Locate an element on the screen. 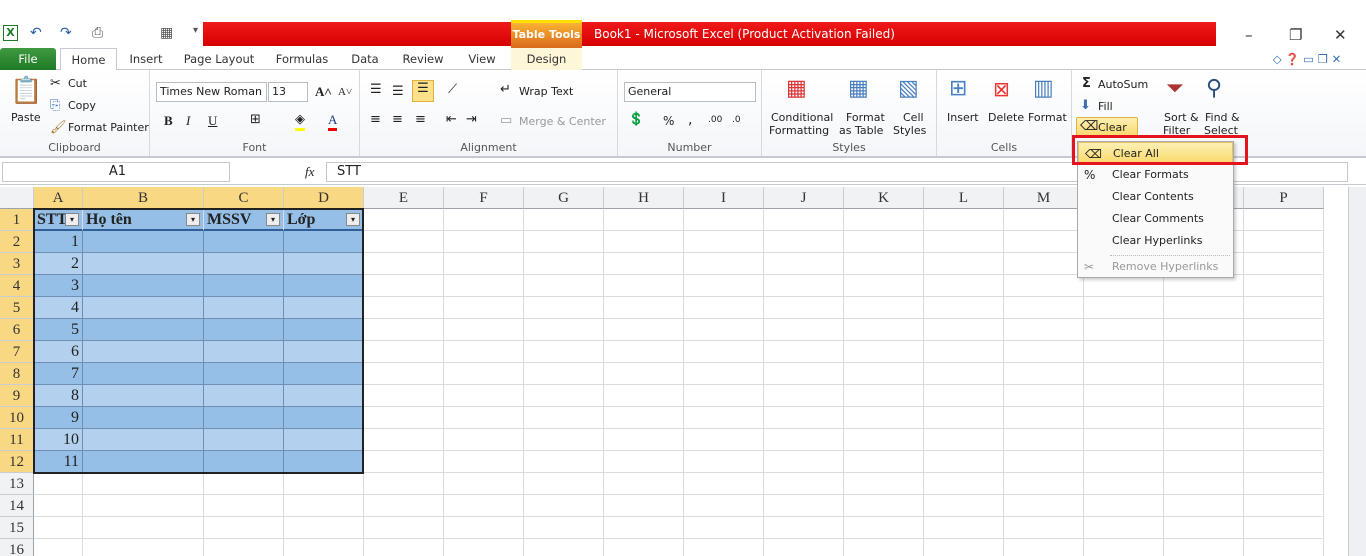 The height and width of the screenshot is (556, 1366). format-button: Format is located at coordinates (1047, 117).